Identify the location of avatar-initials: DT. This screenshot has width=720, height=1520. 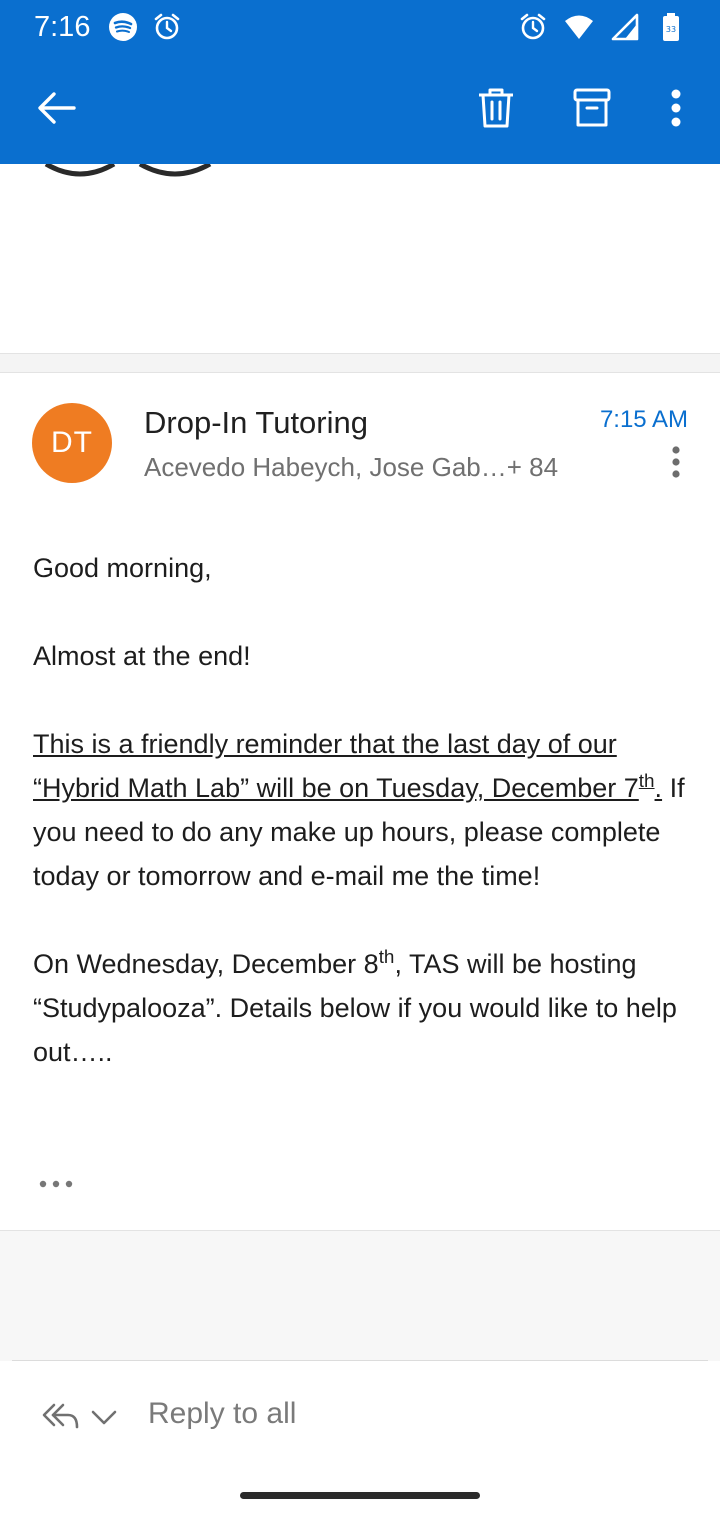
(72, 442).